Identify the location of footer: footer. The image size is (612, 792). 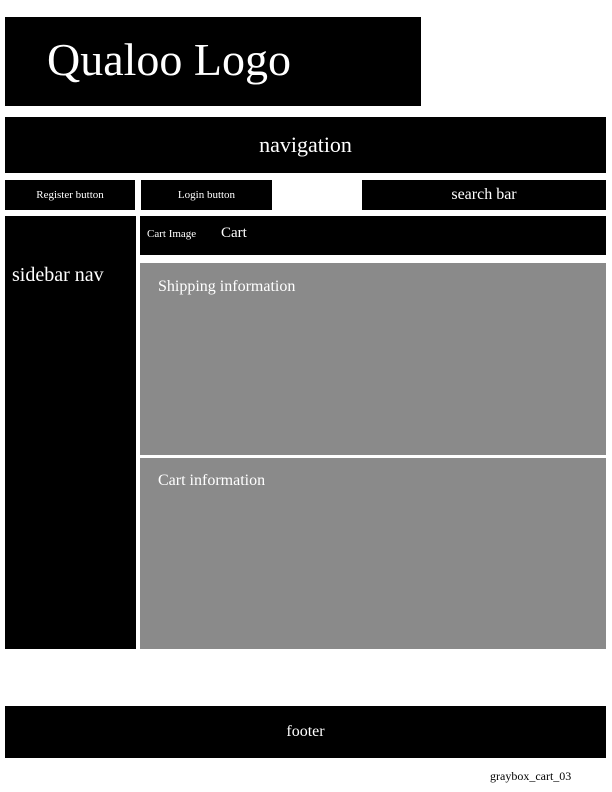
(305, 732).